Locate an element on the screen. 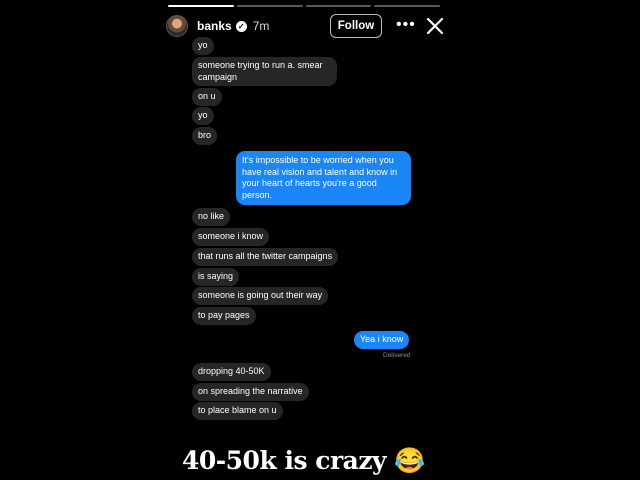 This screenshot has width=640, height=480. incoming-message: that runs all the twitter campaigns is located at coordinates (265, 257).